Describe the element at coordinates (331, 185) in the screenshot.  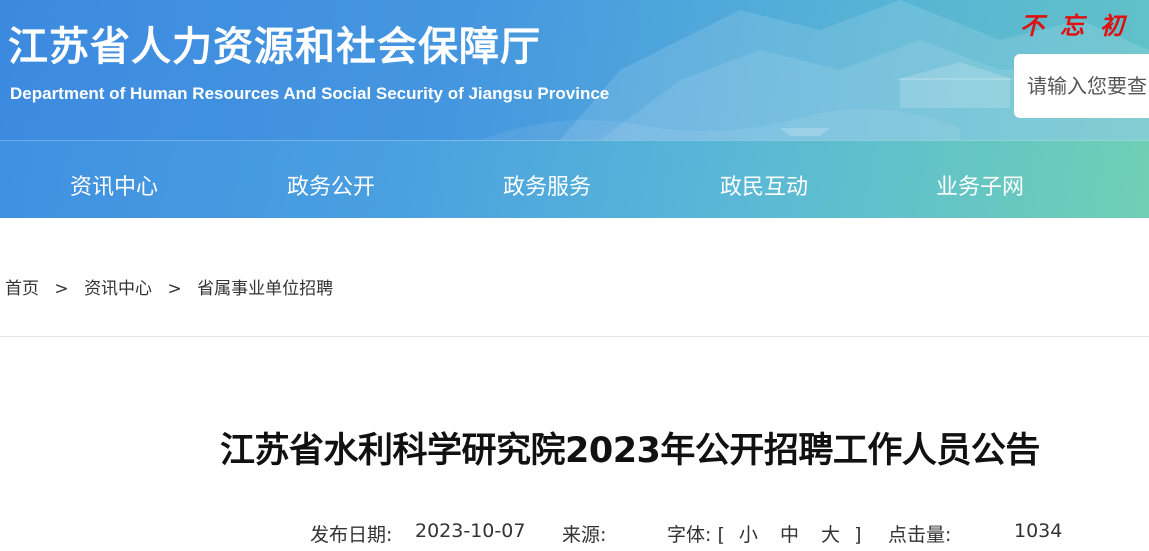
I see `nav-item-government-affairs: 政务公开` at that location.